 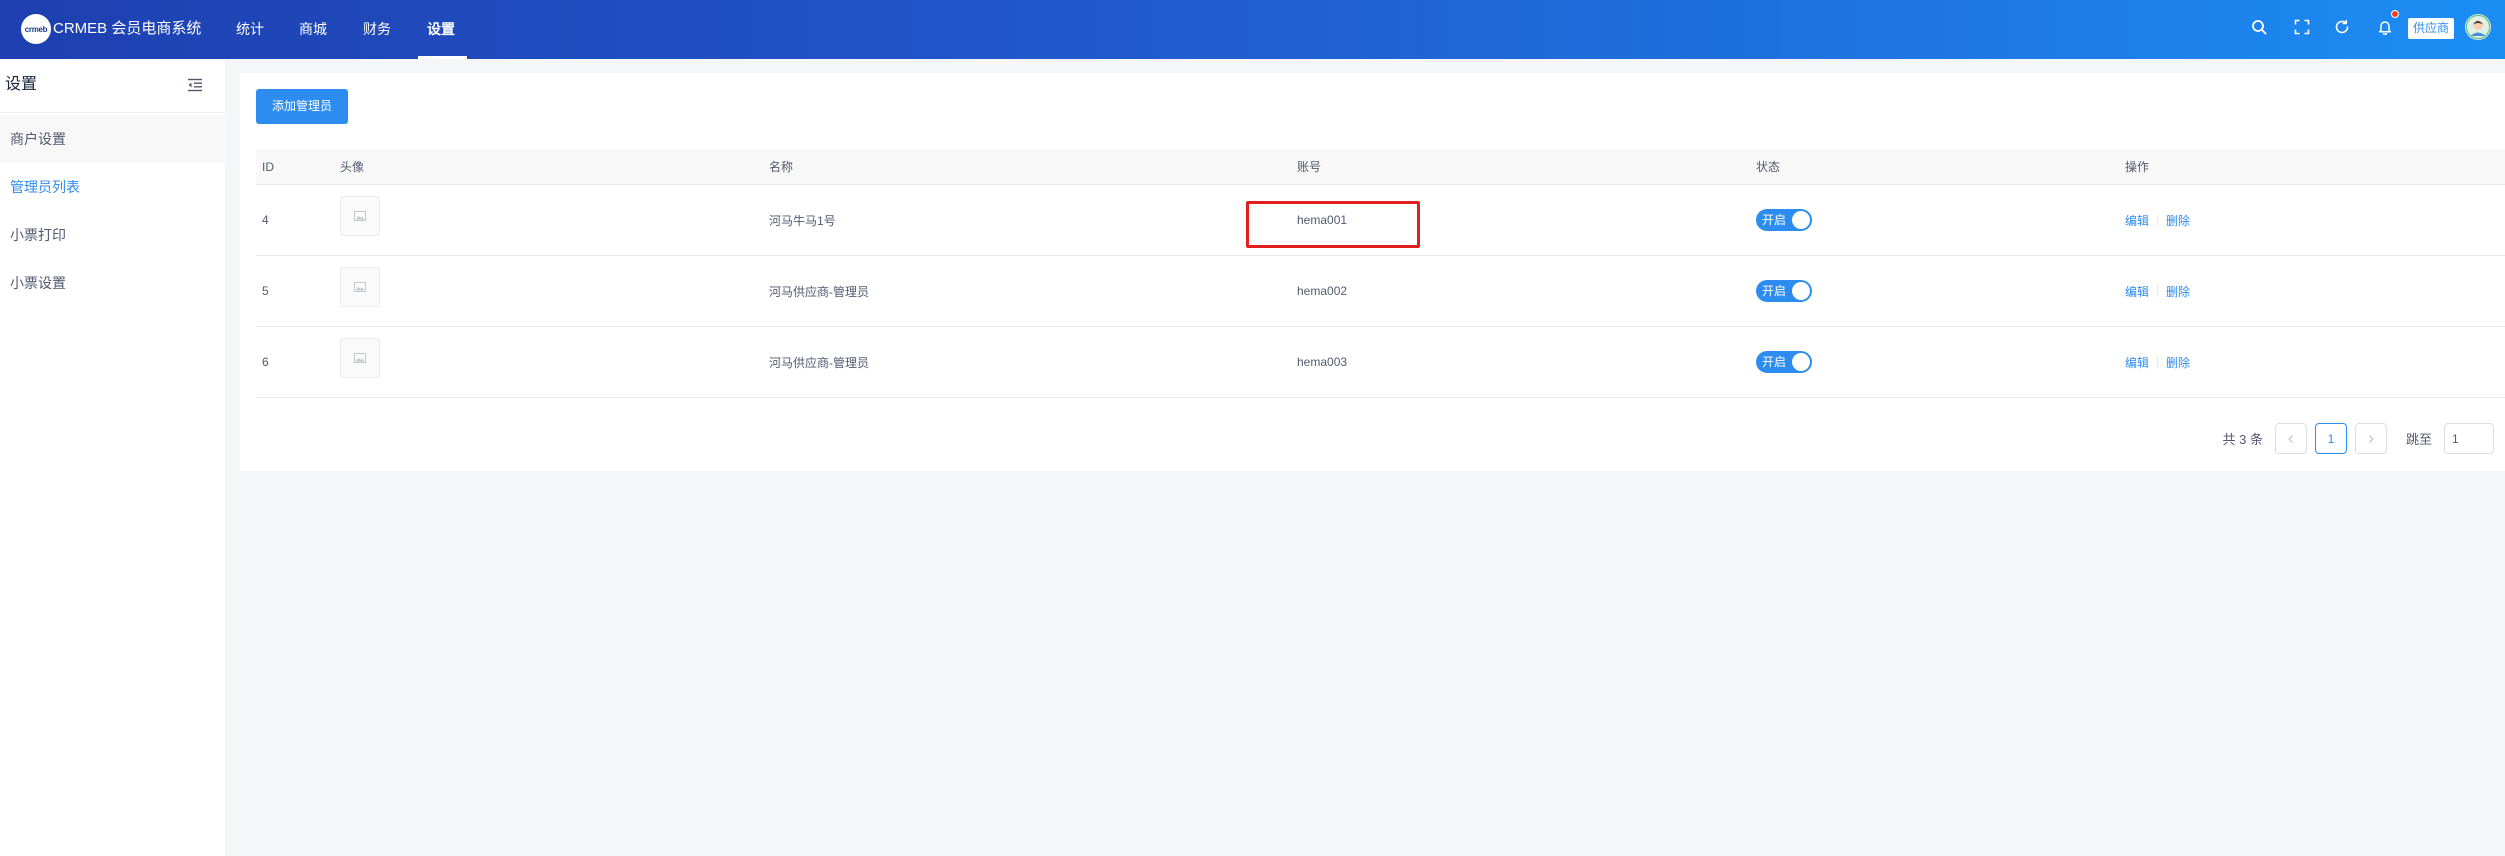 What do you see at coordinates (2395, 14) in the screenshot?
I see `notification-dot` at bounding box center [2395, 14].